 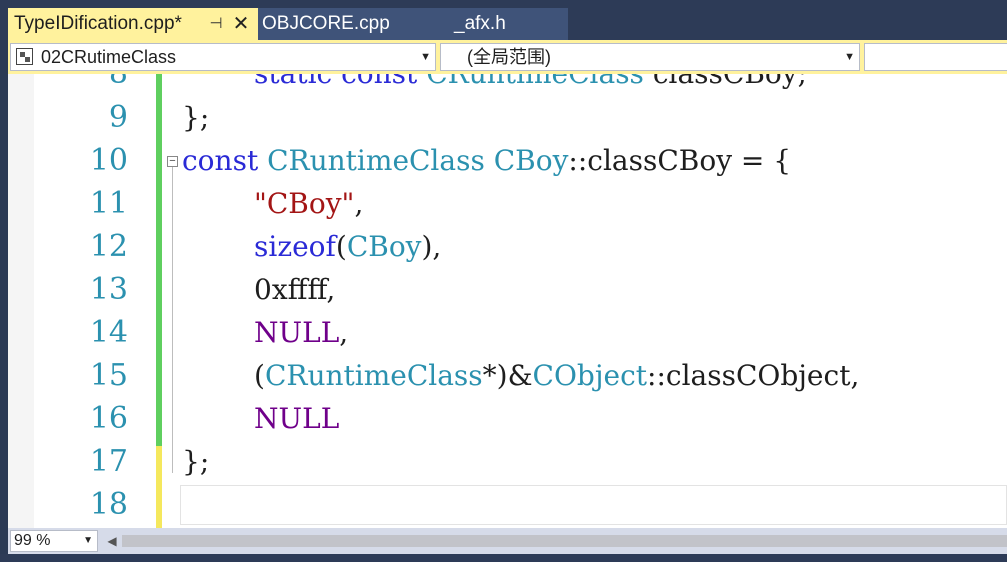 I want to click on code-line: 12 sizeof(CBoy),, so click(x=507, y=246).